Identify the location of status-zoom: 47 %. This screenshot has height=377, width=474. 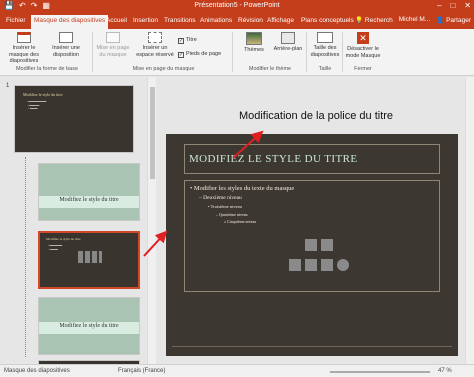
(445, 371).